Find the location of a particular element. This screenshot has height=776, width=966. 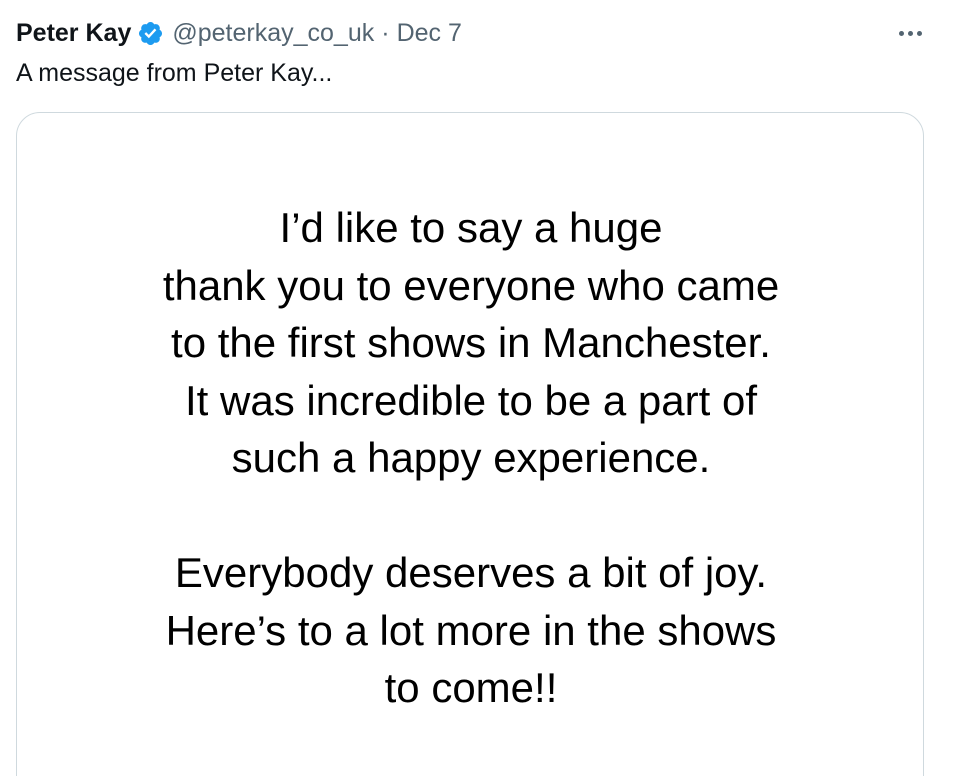

message-line: Here’s to a lot more in the shows is located at coordinates (471, 630).